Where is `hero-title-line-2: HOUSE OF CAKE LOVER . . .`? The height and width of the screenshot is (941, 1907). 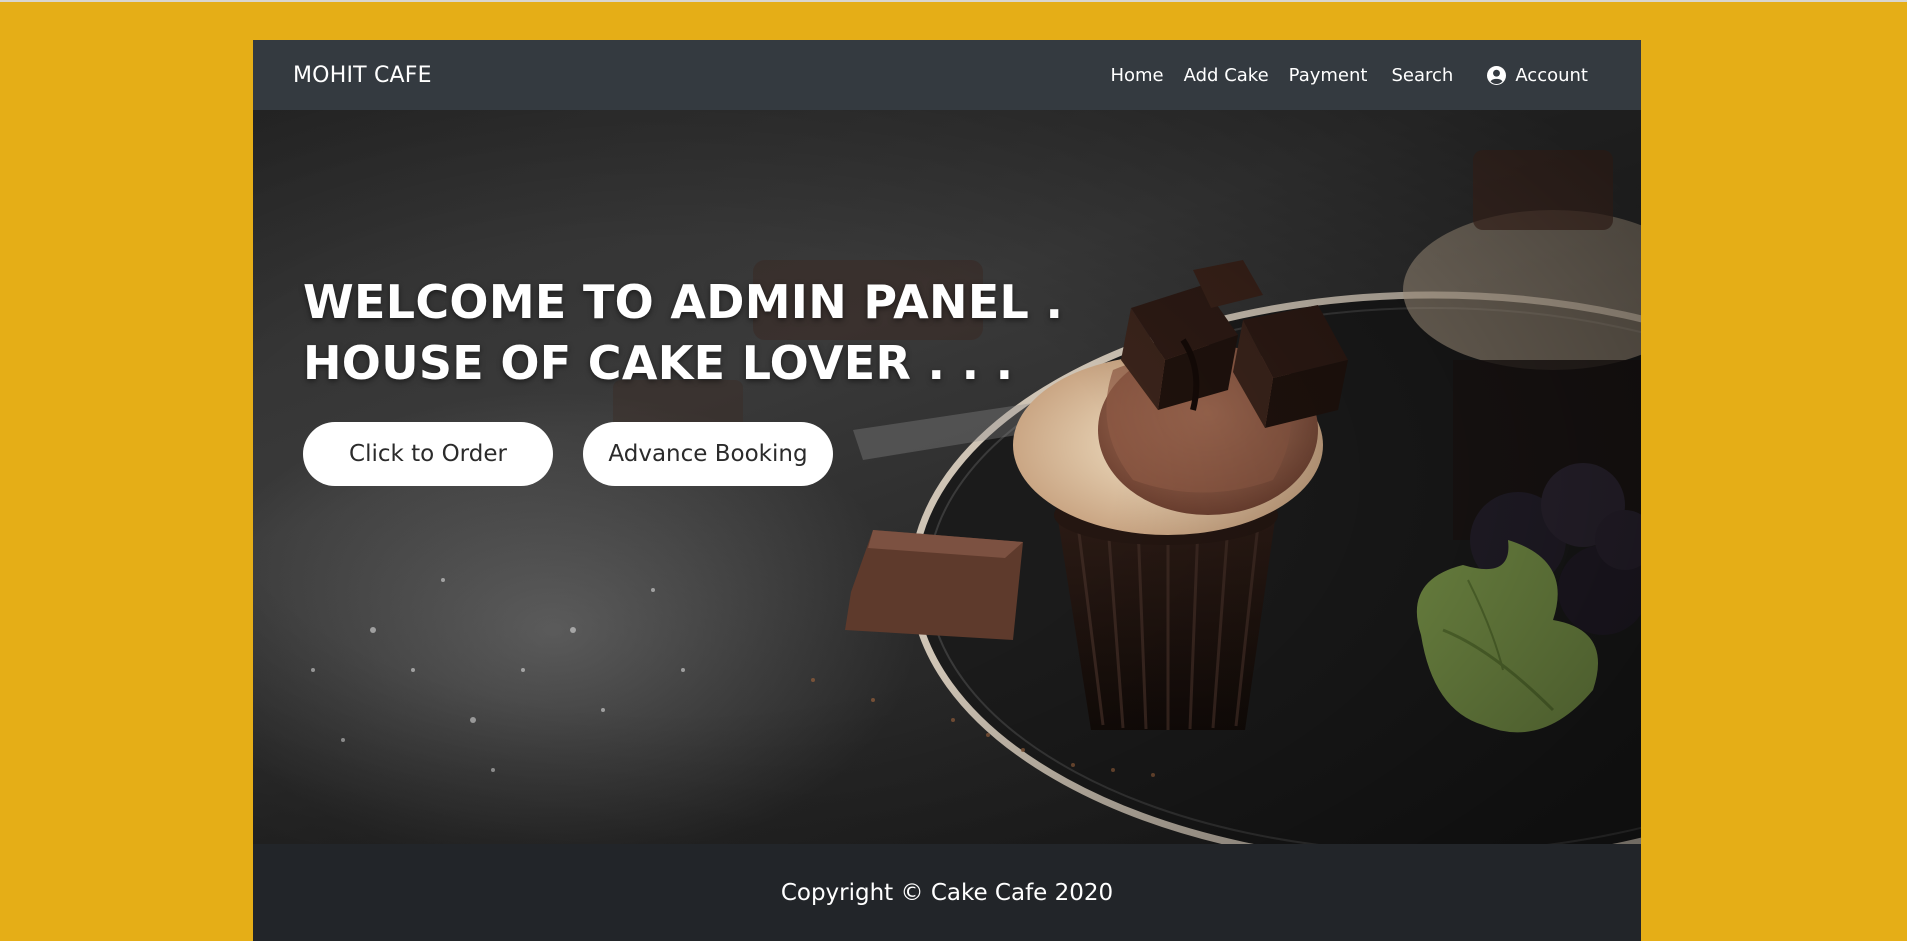 hero-title-line-2: HOUSE OF CAKE LOVER . . . is located at coordinates (658, 363).